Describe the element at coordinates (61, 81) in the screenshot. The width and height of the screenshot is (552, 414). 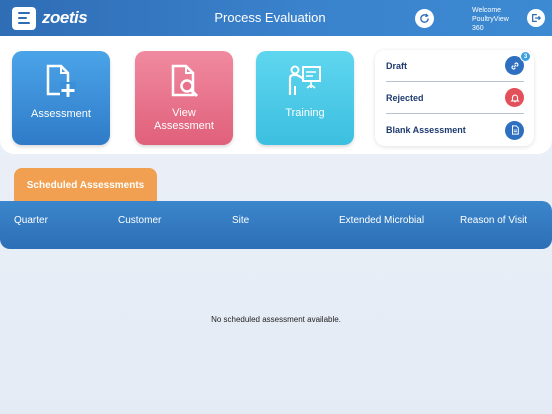
I see `add-document-icon` at that location.